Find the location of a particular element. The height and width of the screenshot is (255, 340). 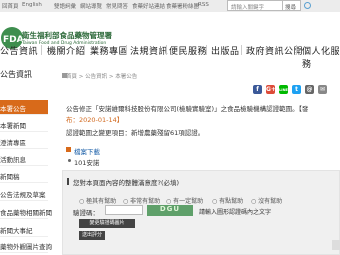

email-share-icon: @ is located at coordinates (309, 89).